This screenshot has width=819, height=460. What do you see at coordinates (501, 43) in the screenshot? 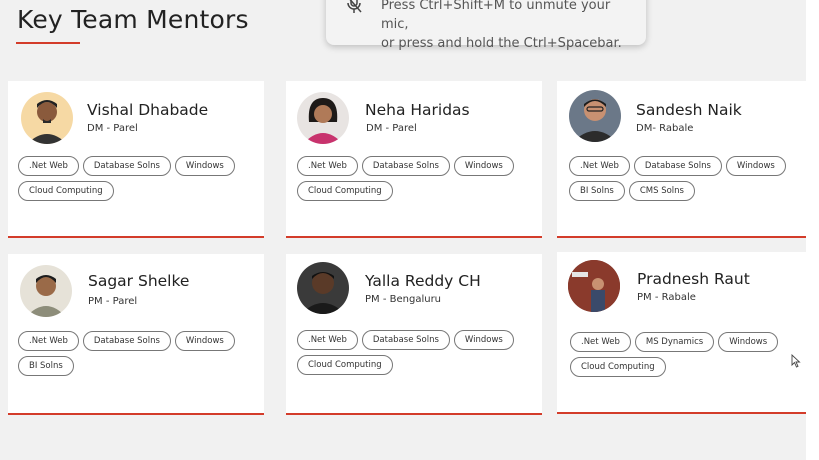
I see `toast-line-2: or press and hold the Ctrl+Spacebar.` at bounding box center [501, 43].